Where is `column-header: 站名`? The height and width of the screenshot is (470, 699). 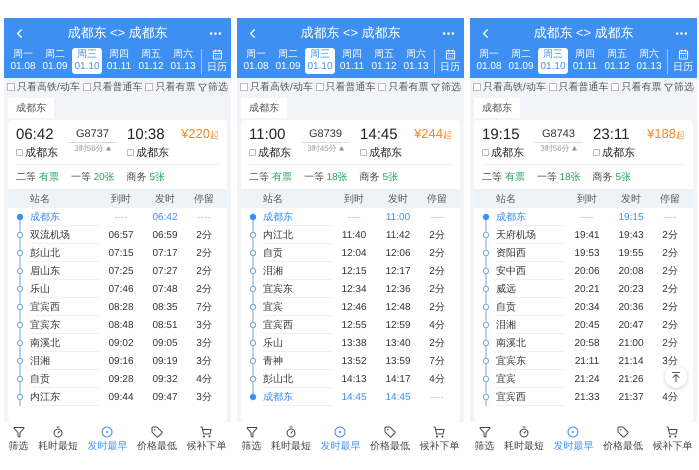 column-header: 站名 is located at coordinates (506, 199).